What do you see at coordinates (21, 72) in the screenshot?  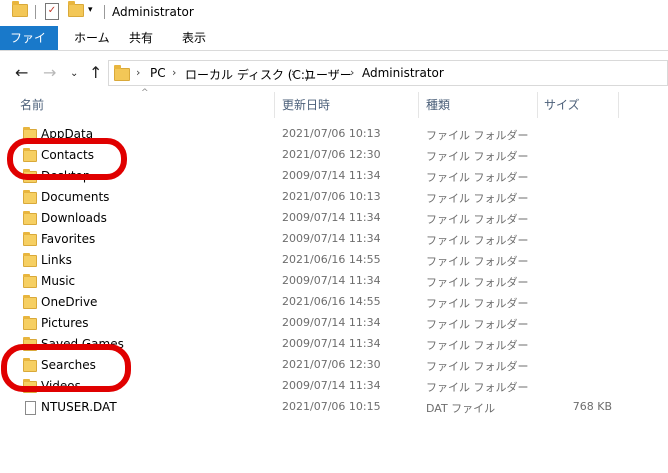 I see `back-arrow-icon: ←` at bounding box center [21, 72].